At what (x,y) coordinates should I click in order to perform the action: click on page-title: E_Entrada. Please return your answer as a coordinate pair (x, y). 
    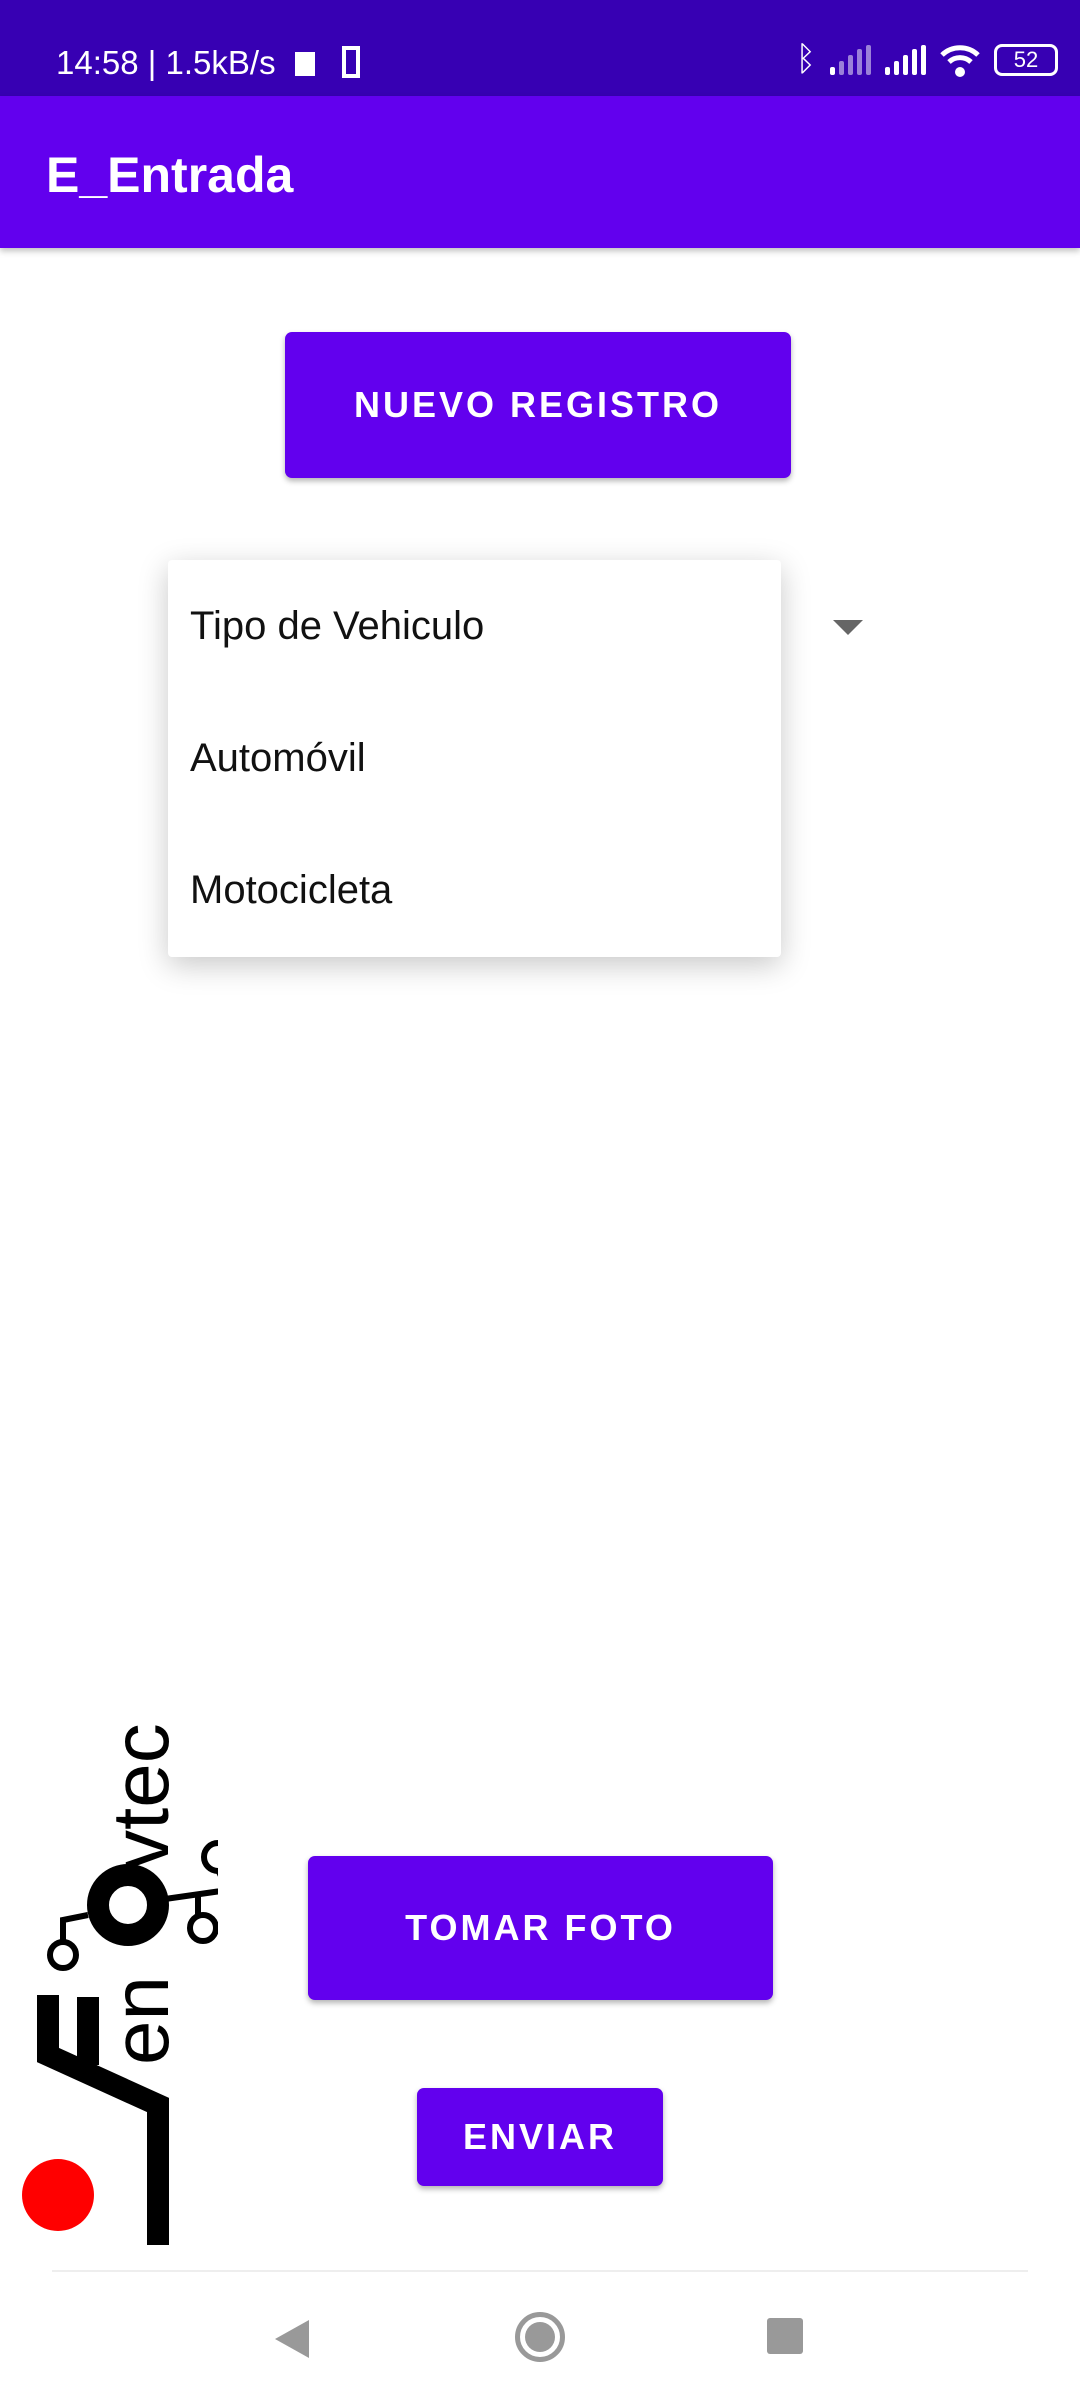
    Looking at the image, I should click on (170, 175).